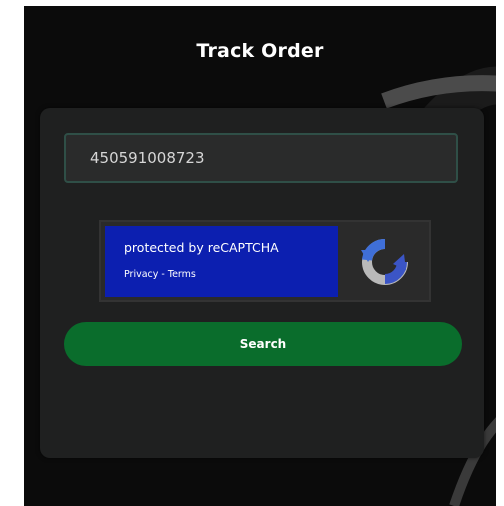  Describe the element at coordinates (182, 274) in the screenshot. I see `recaptcha-terms-link: Terms` at that location.